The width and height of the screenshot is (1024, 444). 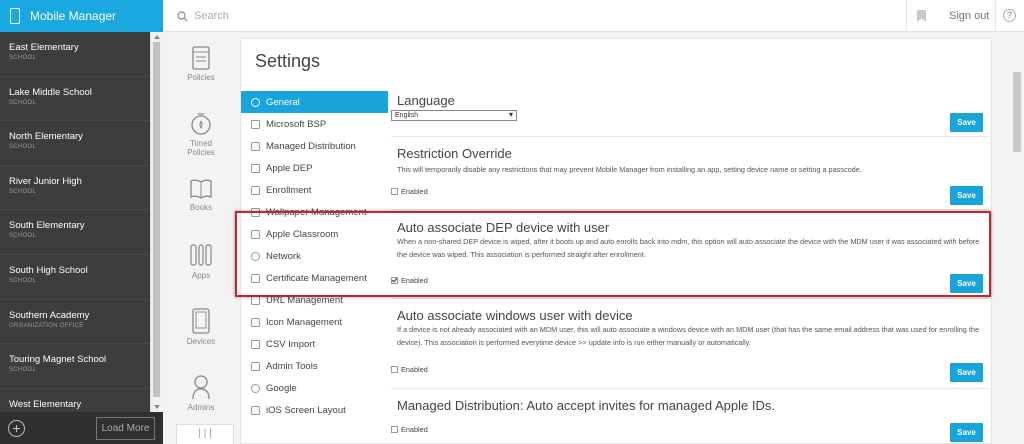 I want to click on school-name: Southern Academy, so click(x=49, y=315).